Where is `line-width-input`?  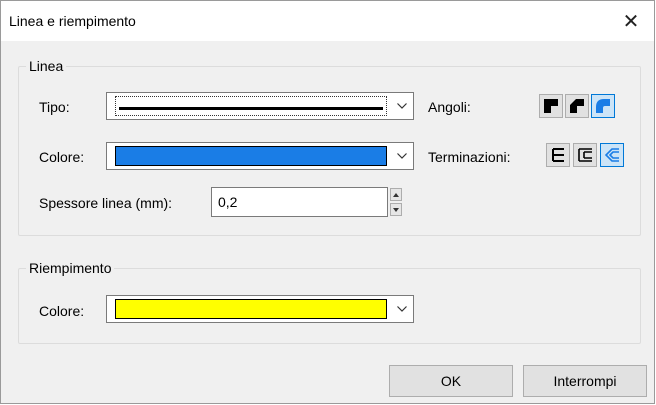
line-width-input is located at coordinates (299, 202).